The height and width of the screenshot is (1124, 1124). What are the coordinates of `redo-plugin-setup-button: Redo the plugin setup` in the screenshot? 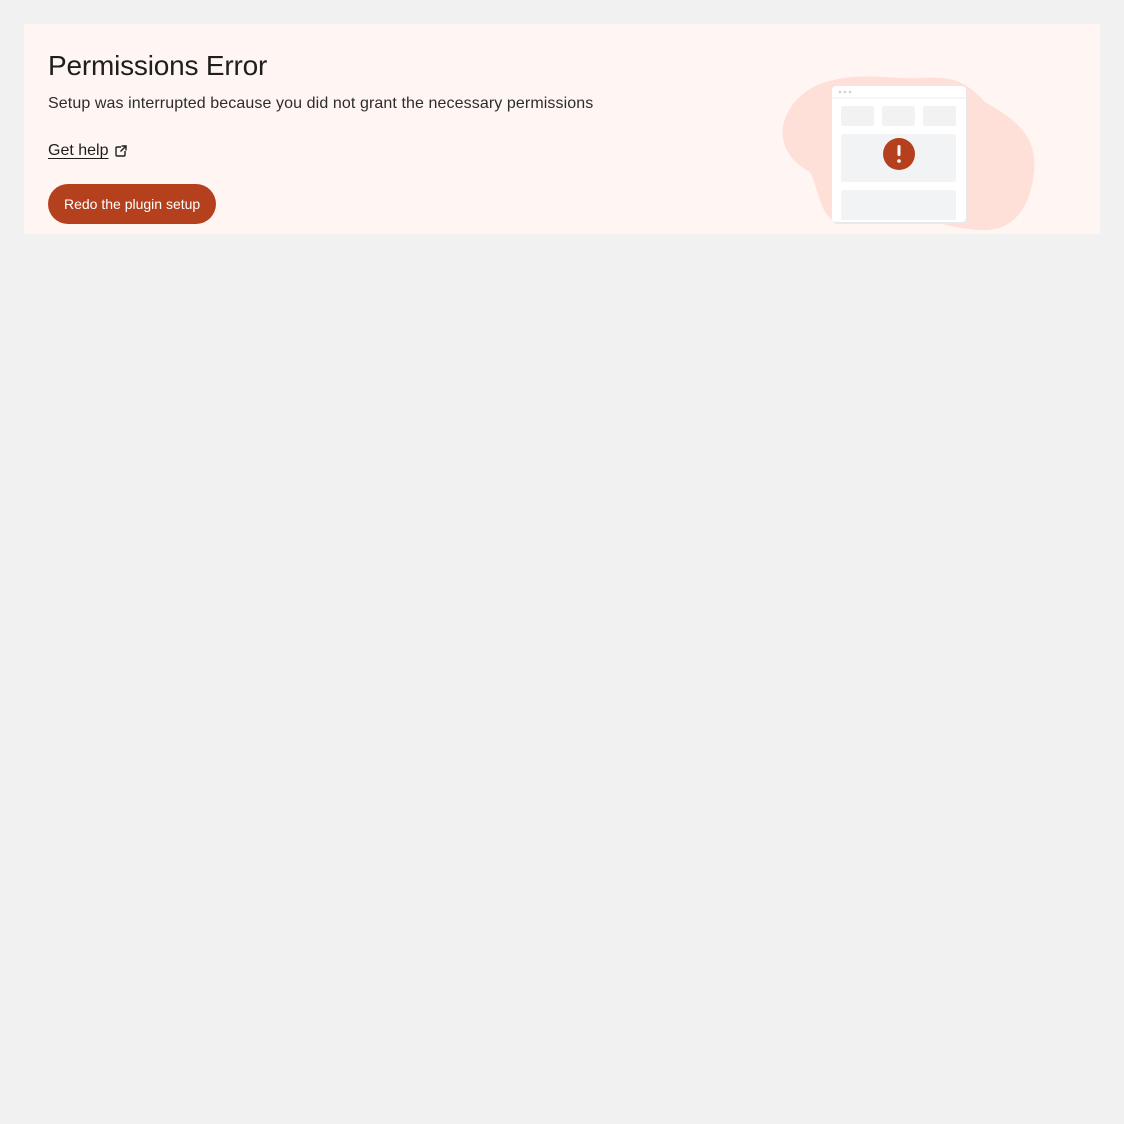 It's located at (132, 204).